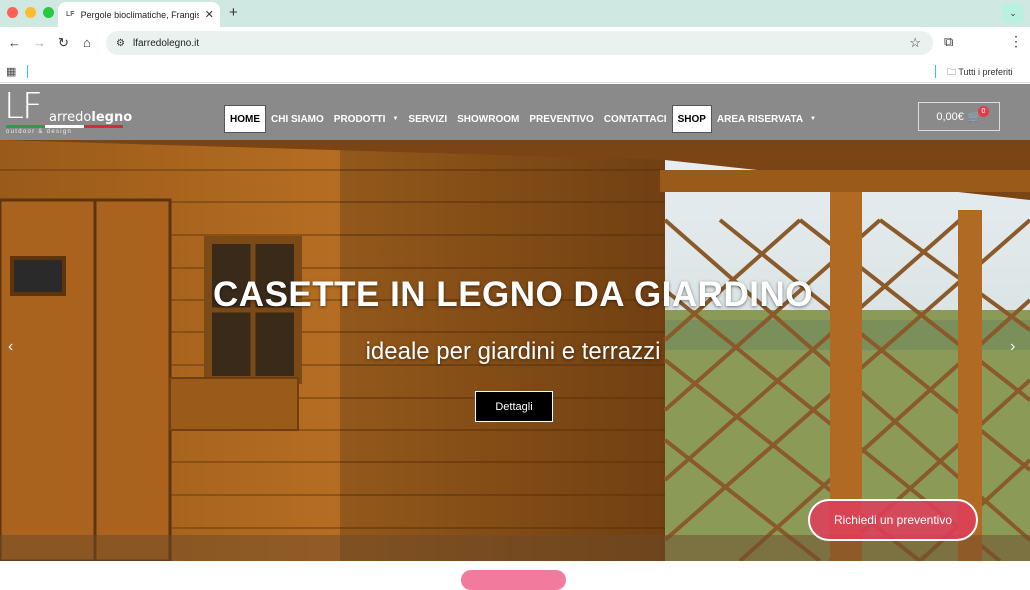  What do you see at coordinates (120, 43) in the screenshot?
I see `site-settings-icon: ⚙` at bounding box center [120, 43].